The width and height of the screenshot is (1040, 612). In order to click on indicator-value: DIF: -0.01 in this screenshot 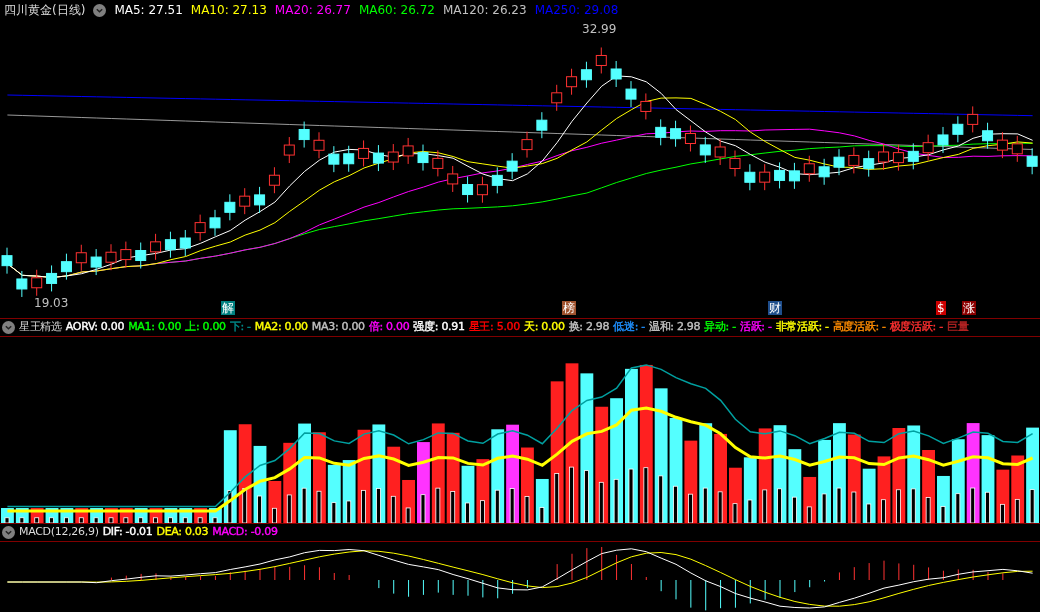, I will do `click(127, 532)`.